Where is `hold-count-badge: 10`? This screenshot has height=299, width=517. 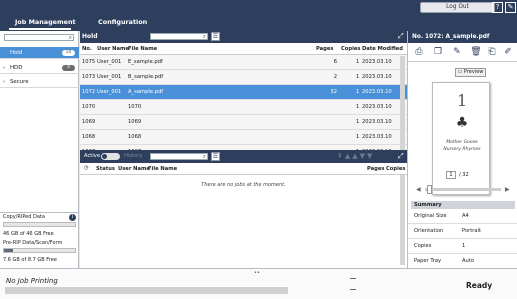 hold-count-badge: 10 is located at coordinates (68, 53).